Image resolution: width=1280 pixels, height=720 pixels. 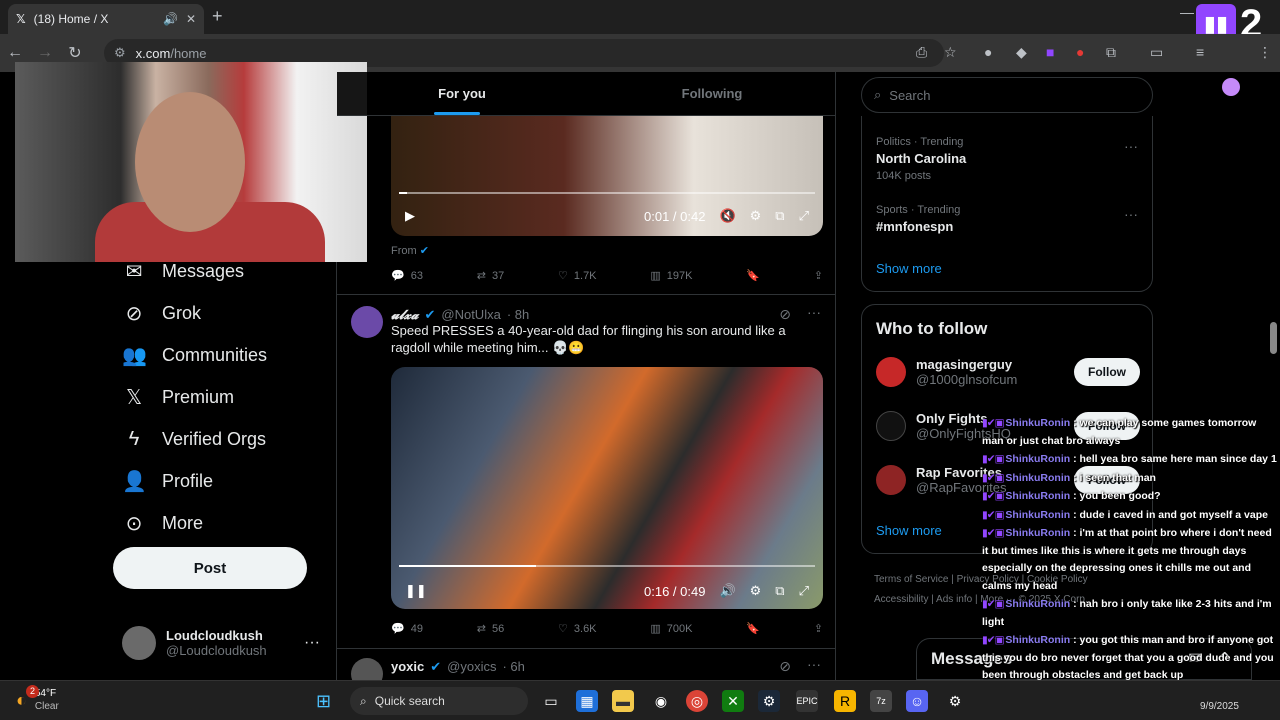 I want to click on tweet-author-name: 𝓾𝓵𝔁𝓪, so click(x=404, y=315).